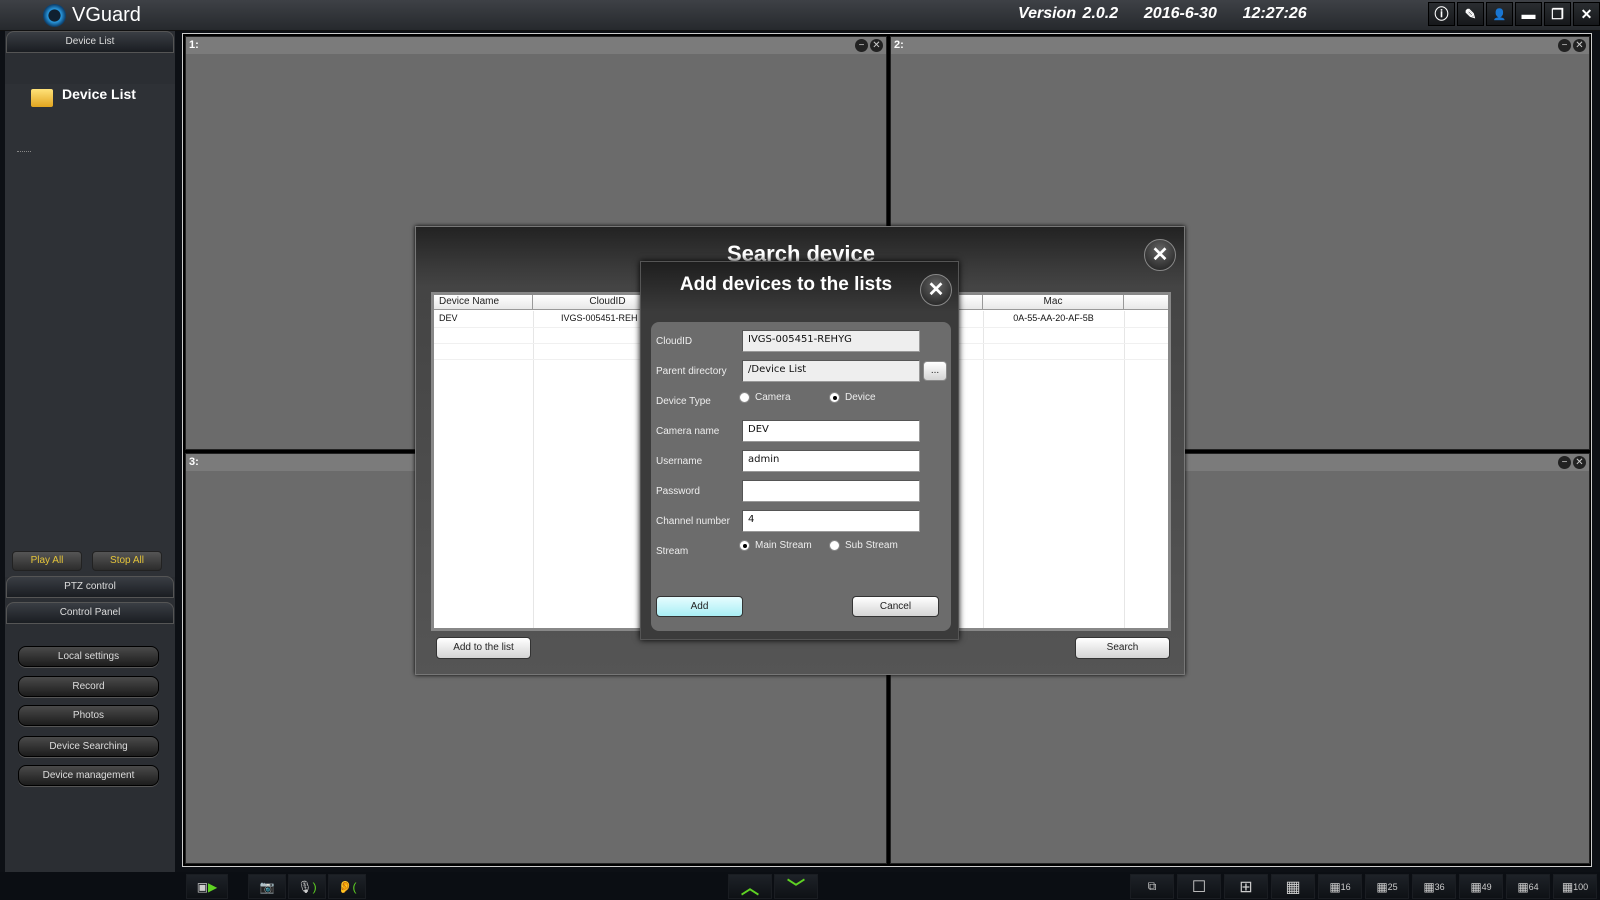 This screenshot has height=900, width=1600. I want to click on grid-4-icon: ⊞, so click(1246, 887).